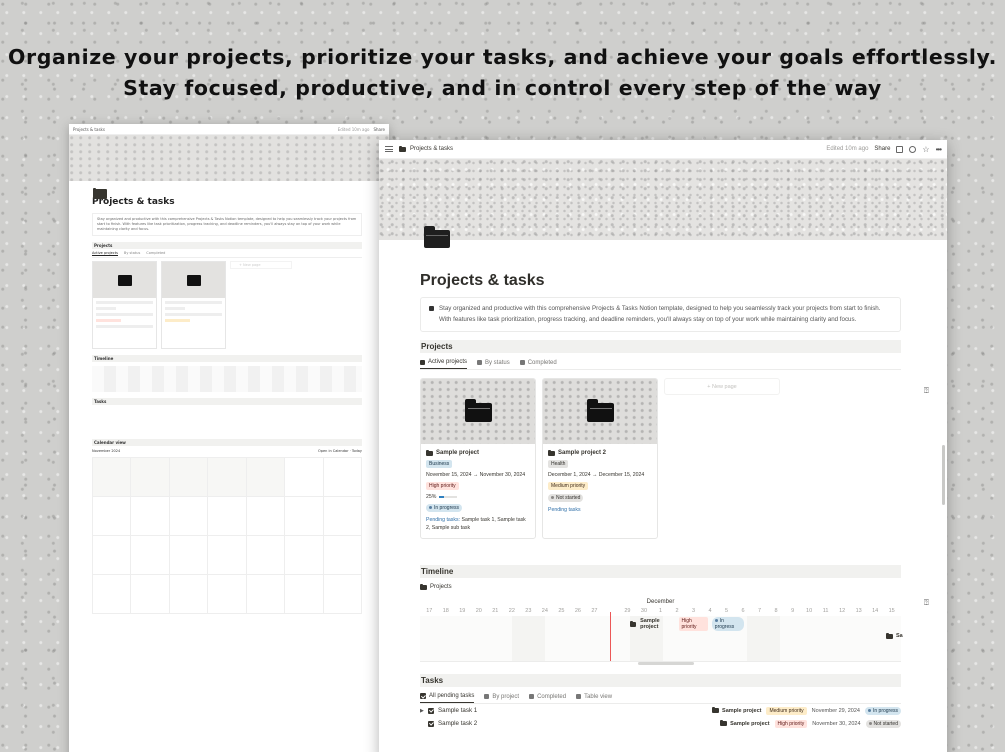 This screenshot has height=752, width=1005. Describe the element at coordinates (431, 308) in the screenshot. I see `callout-icon` at that location.